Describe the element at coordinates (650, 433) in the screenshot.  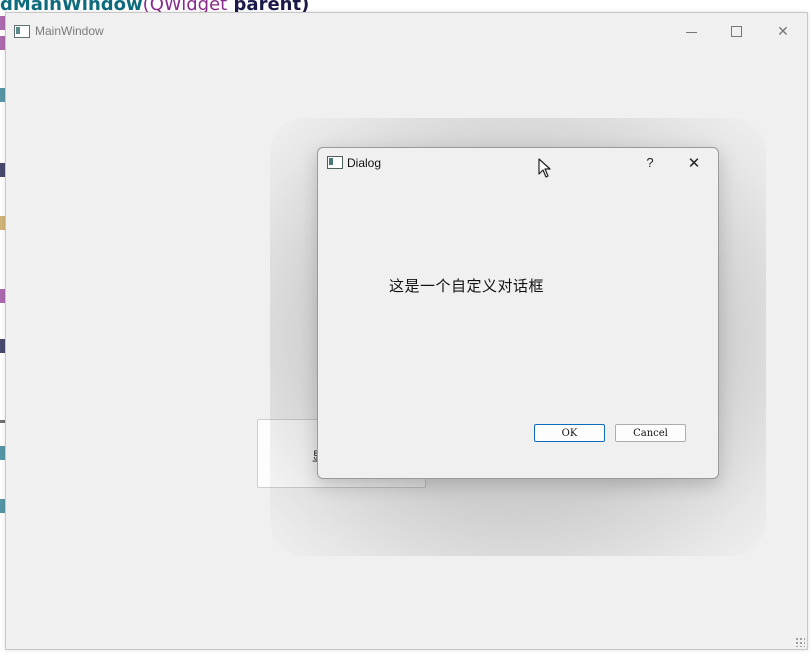
I see `cancel-button: Cancel` at that location.